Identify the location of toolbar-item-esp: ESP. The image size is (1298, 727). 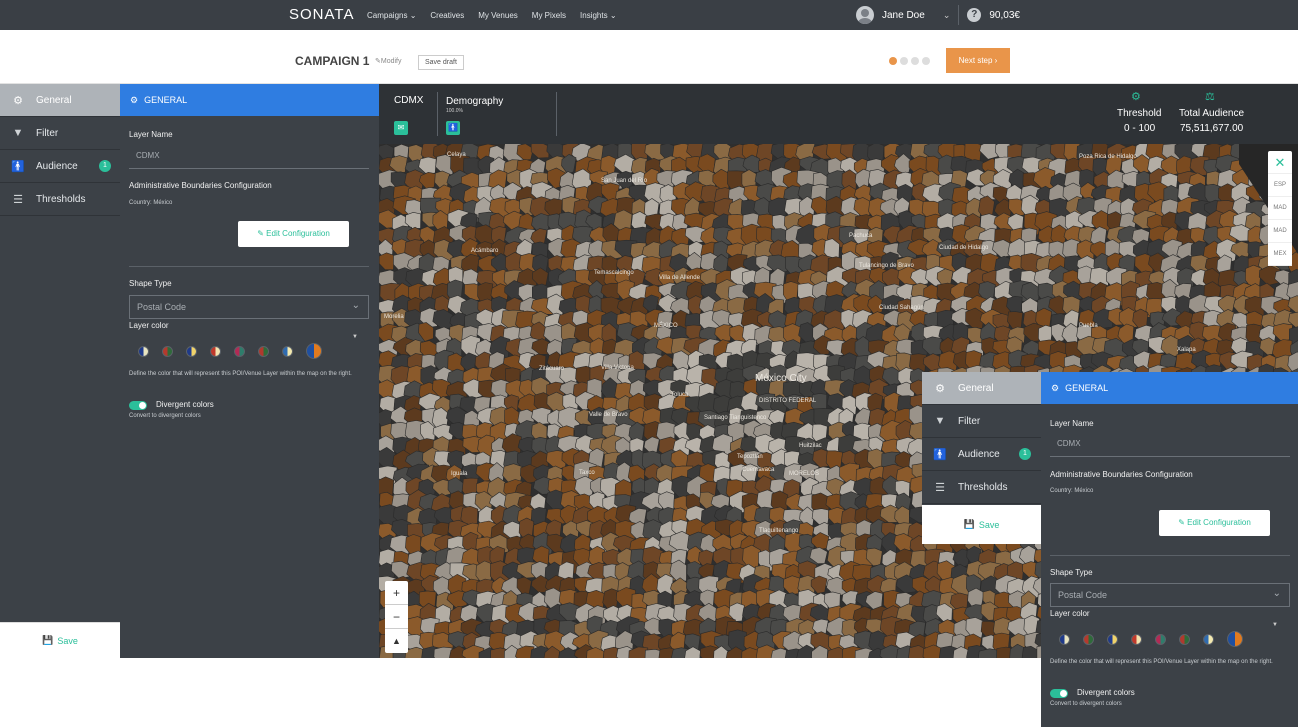
(1280, 185).